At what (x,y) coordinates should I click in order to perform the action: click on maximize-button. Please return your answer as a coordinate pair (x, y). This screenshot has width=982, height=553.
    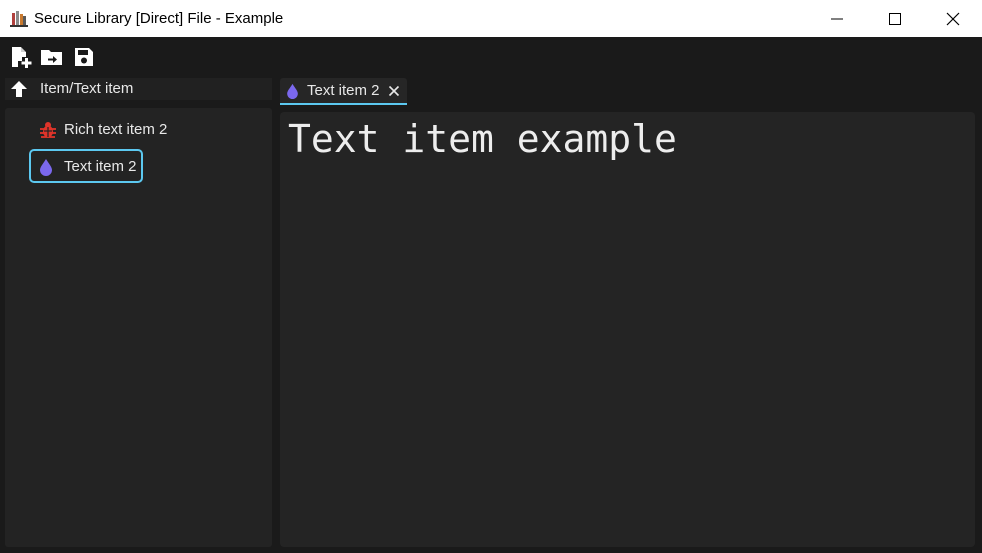
    Looking at the image, I should click on (895, 18).